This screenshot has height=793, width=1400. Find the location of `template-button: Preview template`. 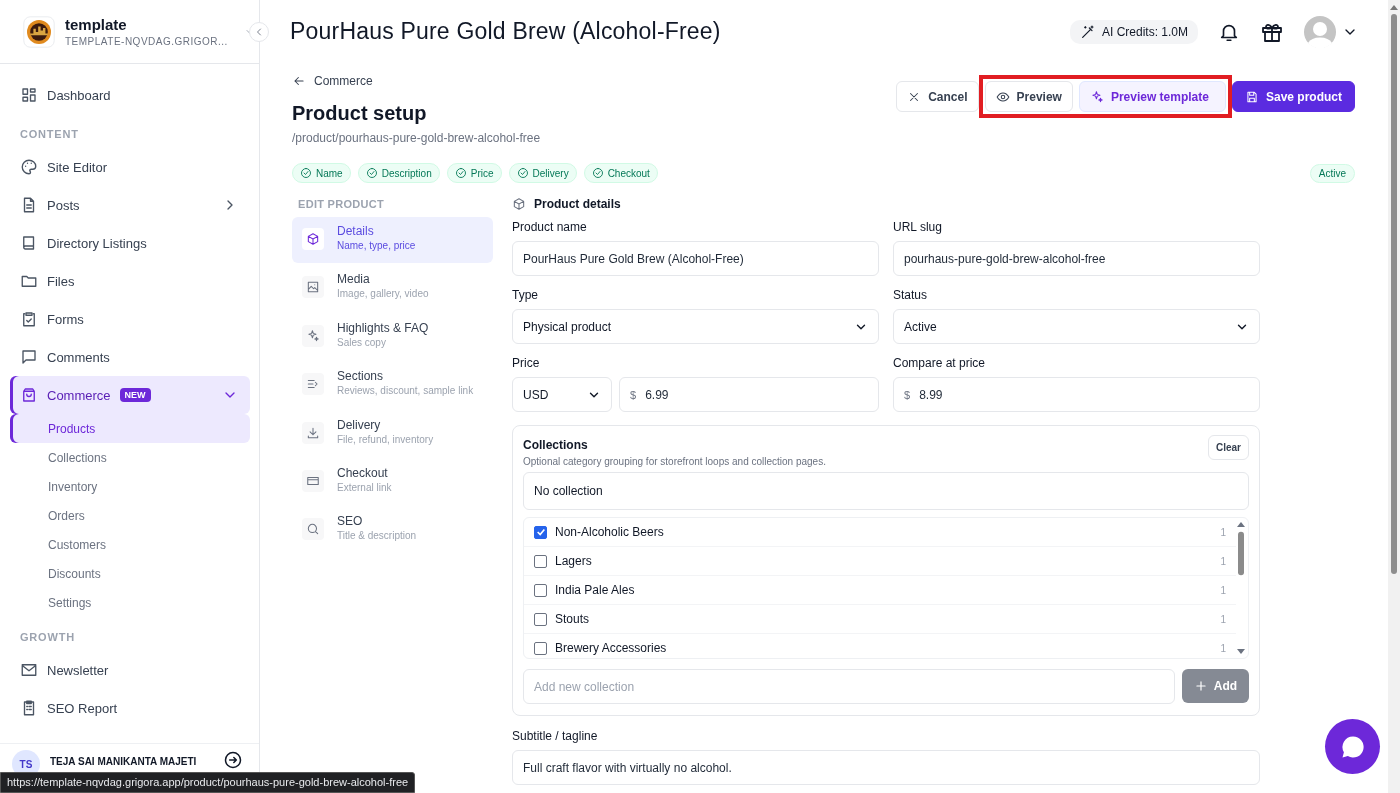

template-button: Preview template is located at coordinates (1152, 96).